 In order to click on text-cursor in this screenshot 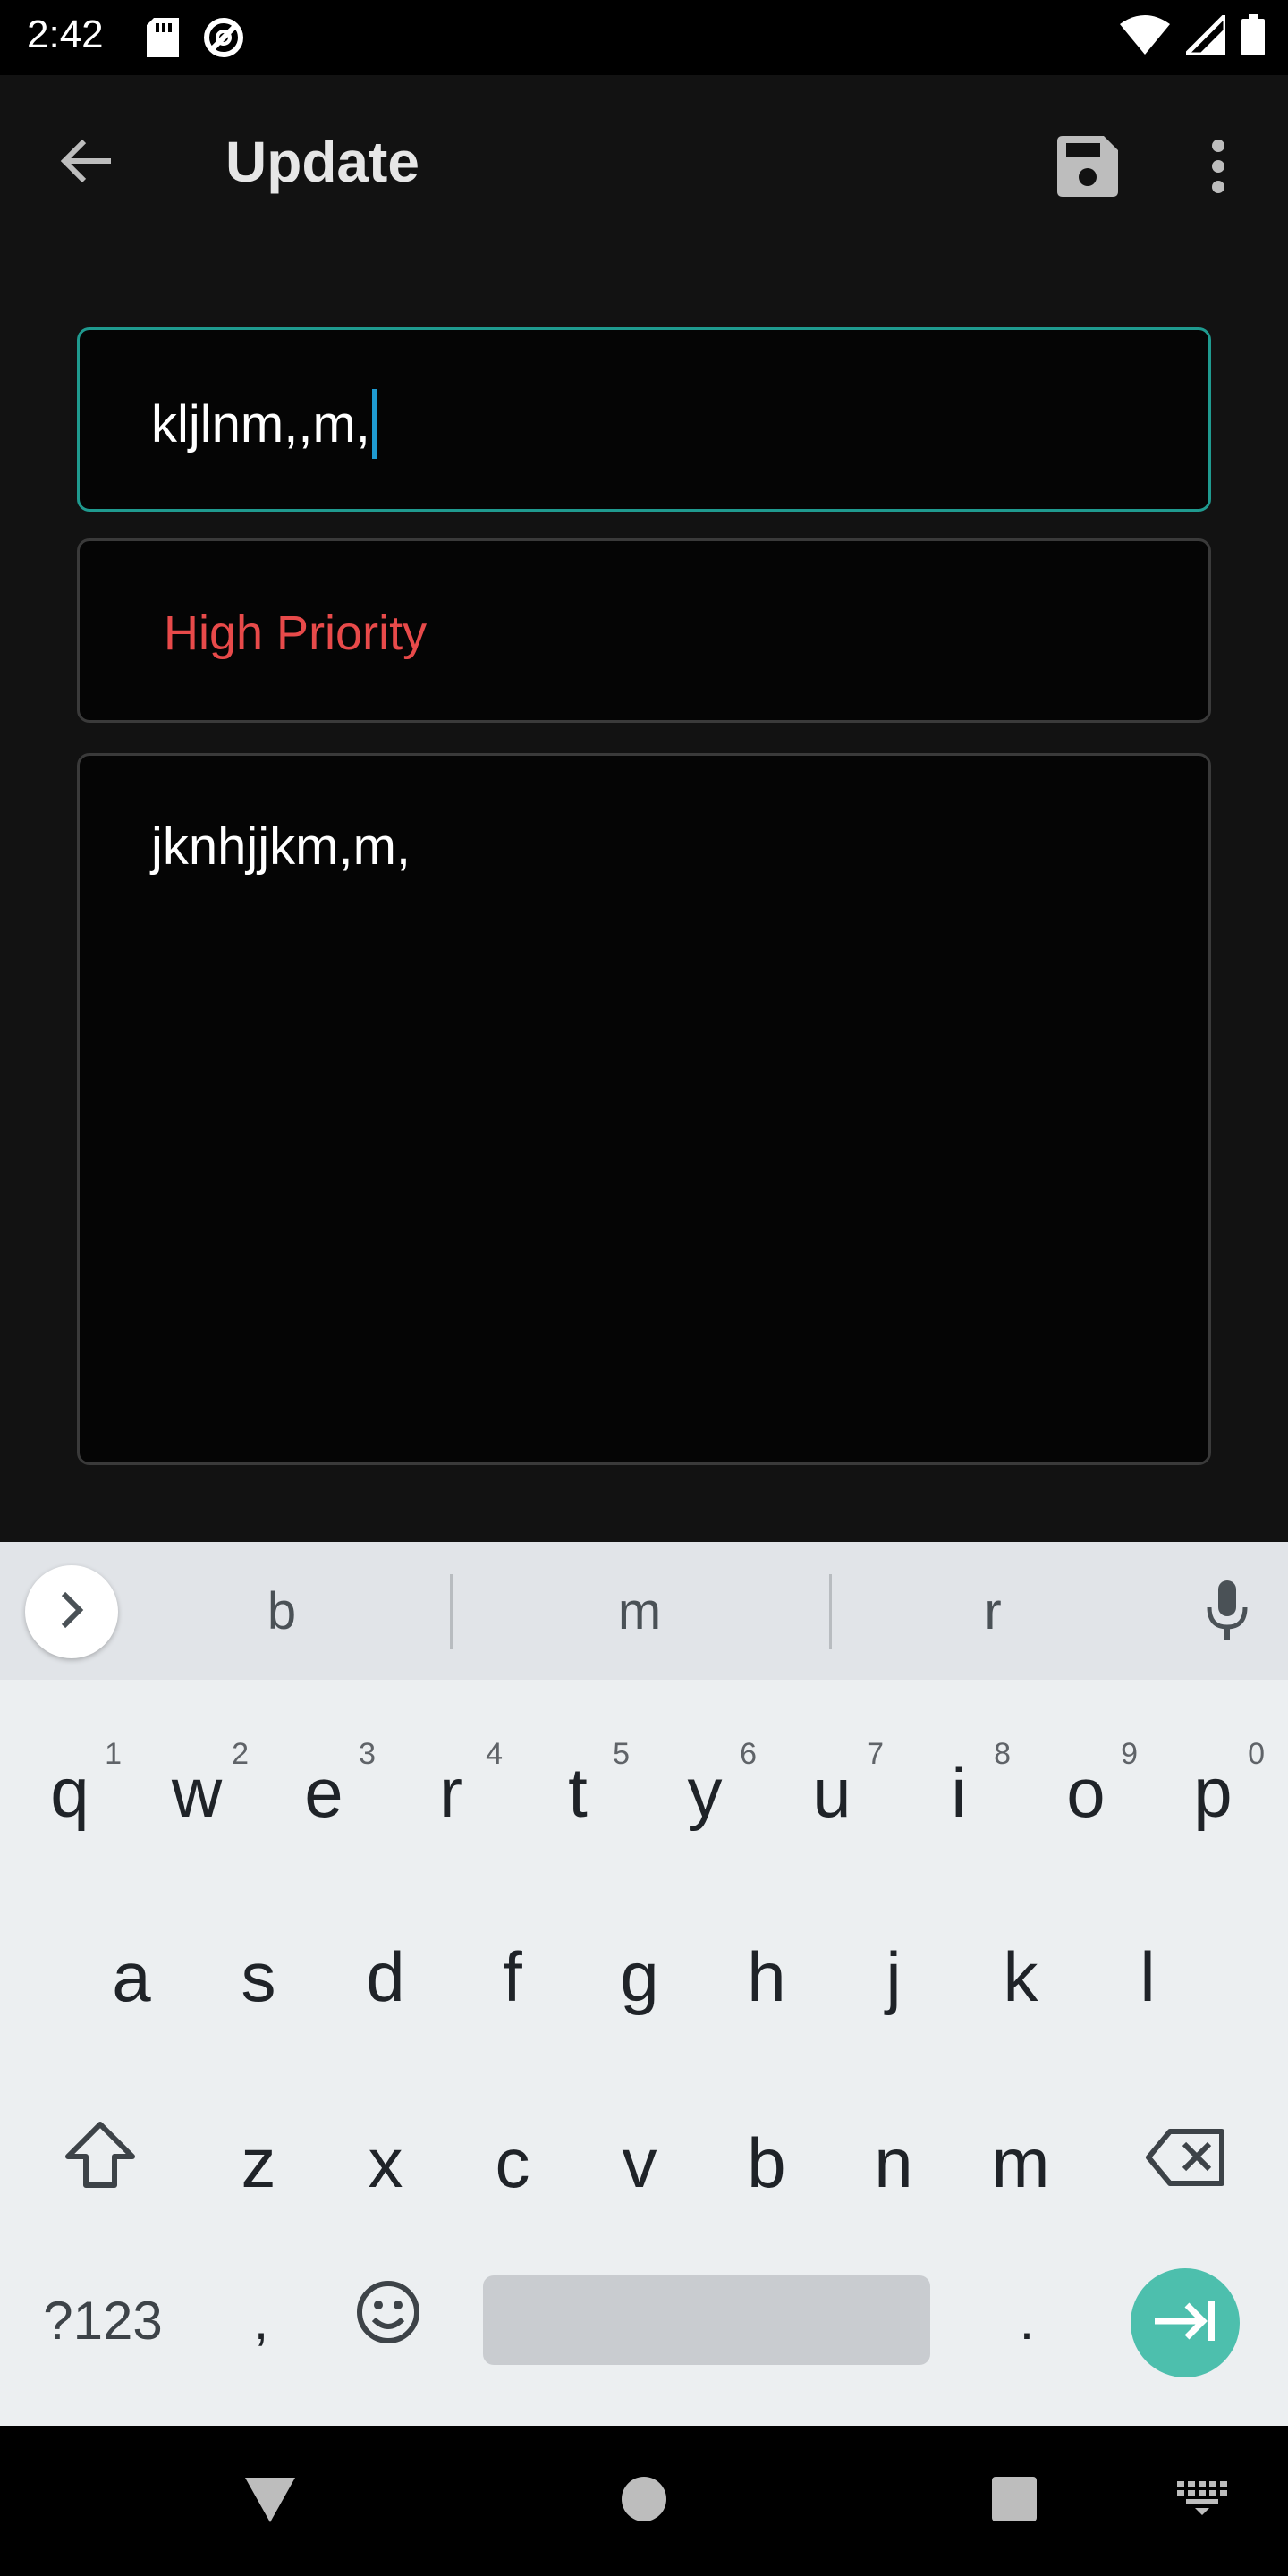, I will do `click(374, 424)`.